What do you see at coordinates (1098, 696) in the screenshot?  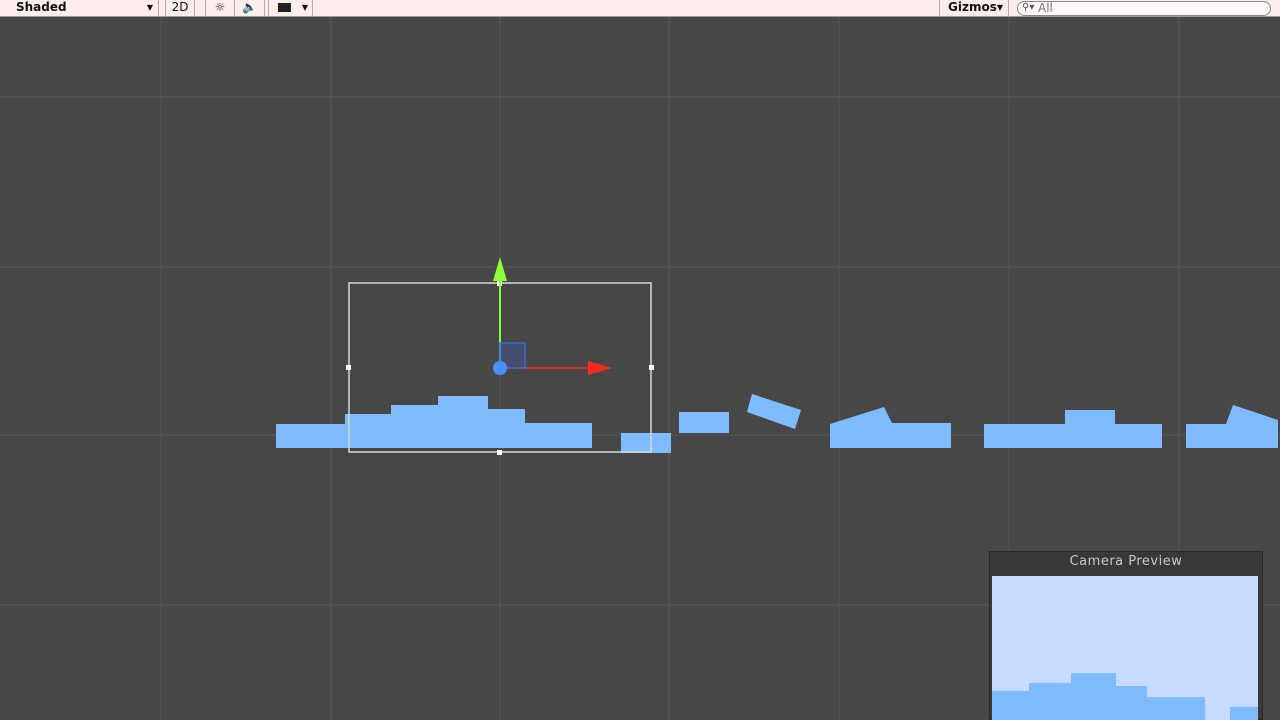 I see `preview-terrain` at bounding box center [1098, 696].